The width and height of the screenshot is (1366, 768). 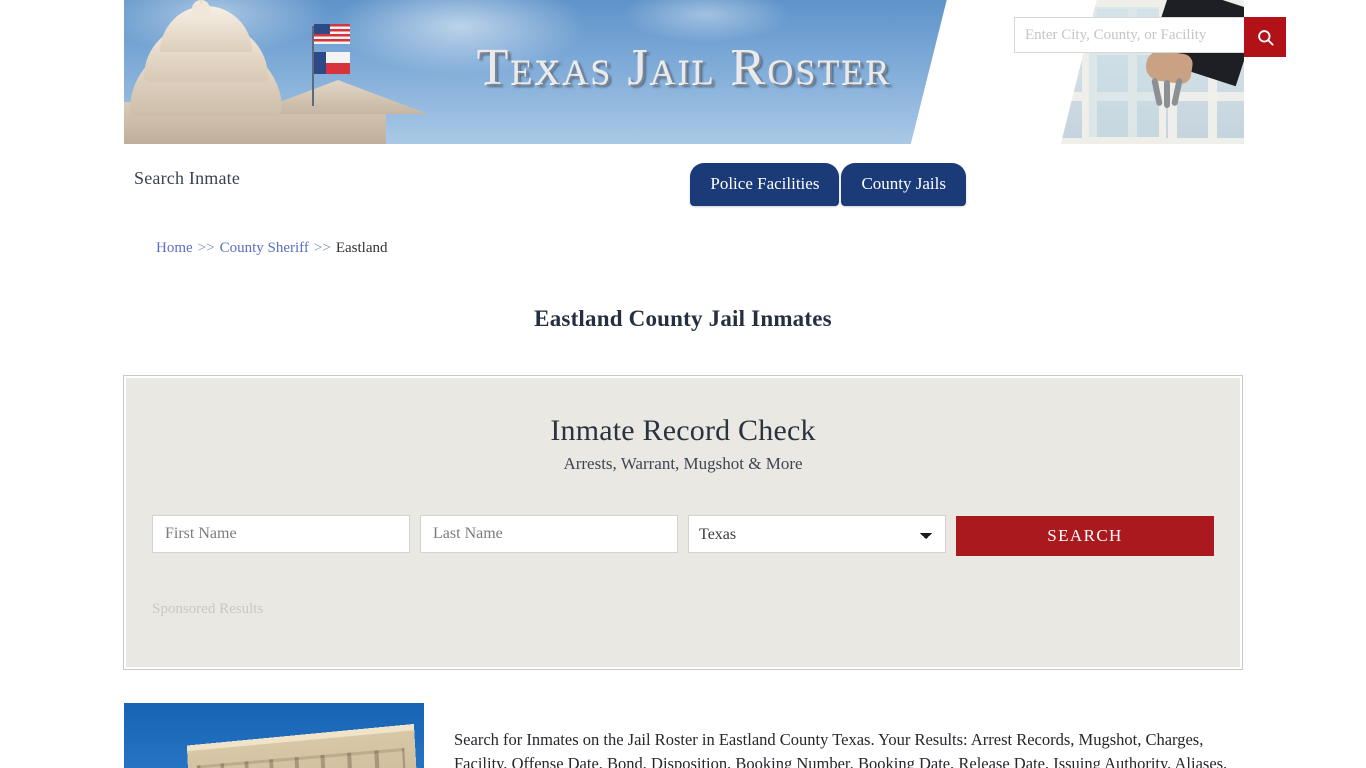 I want to click on sponsored-results-label: Sponsored Results, so click(x=208, y=609).